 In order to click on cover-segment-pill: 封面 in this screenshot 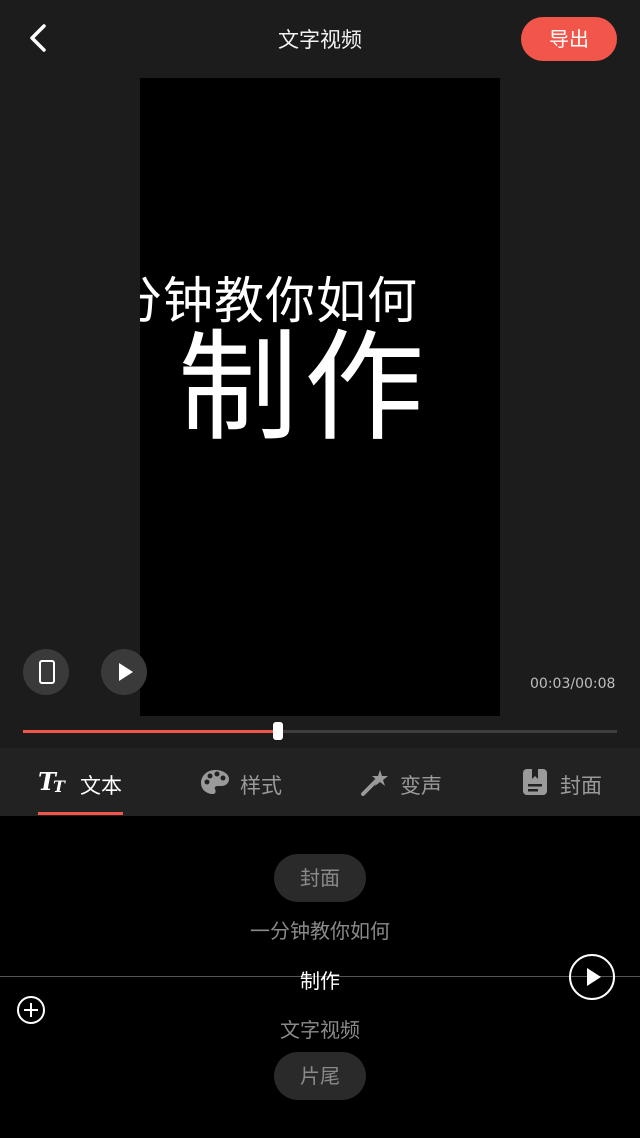, I will do `click(320, 878)`.